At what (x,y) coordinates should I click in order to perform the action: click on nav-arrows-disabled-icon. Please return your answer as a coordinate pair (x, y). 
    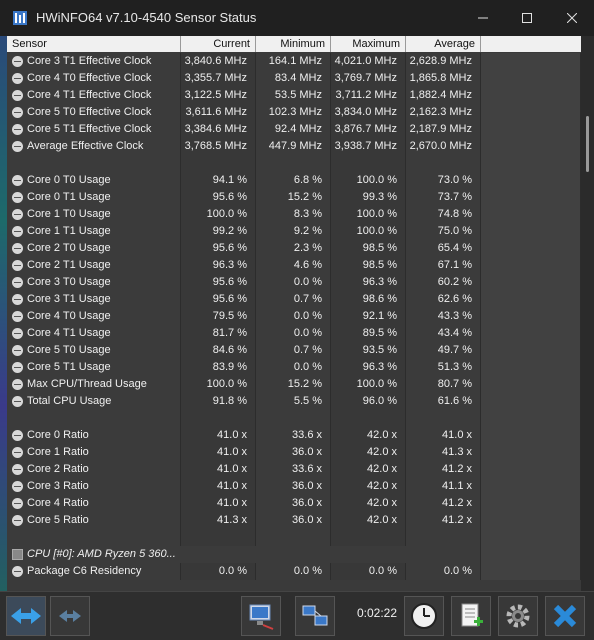
    Looking at the image, I should click on (70, 616).